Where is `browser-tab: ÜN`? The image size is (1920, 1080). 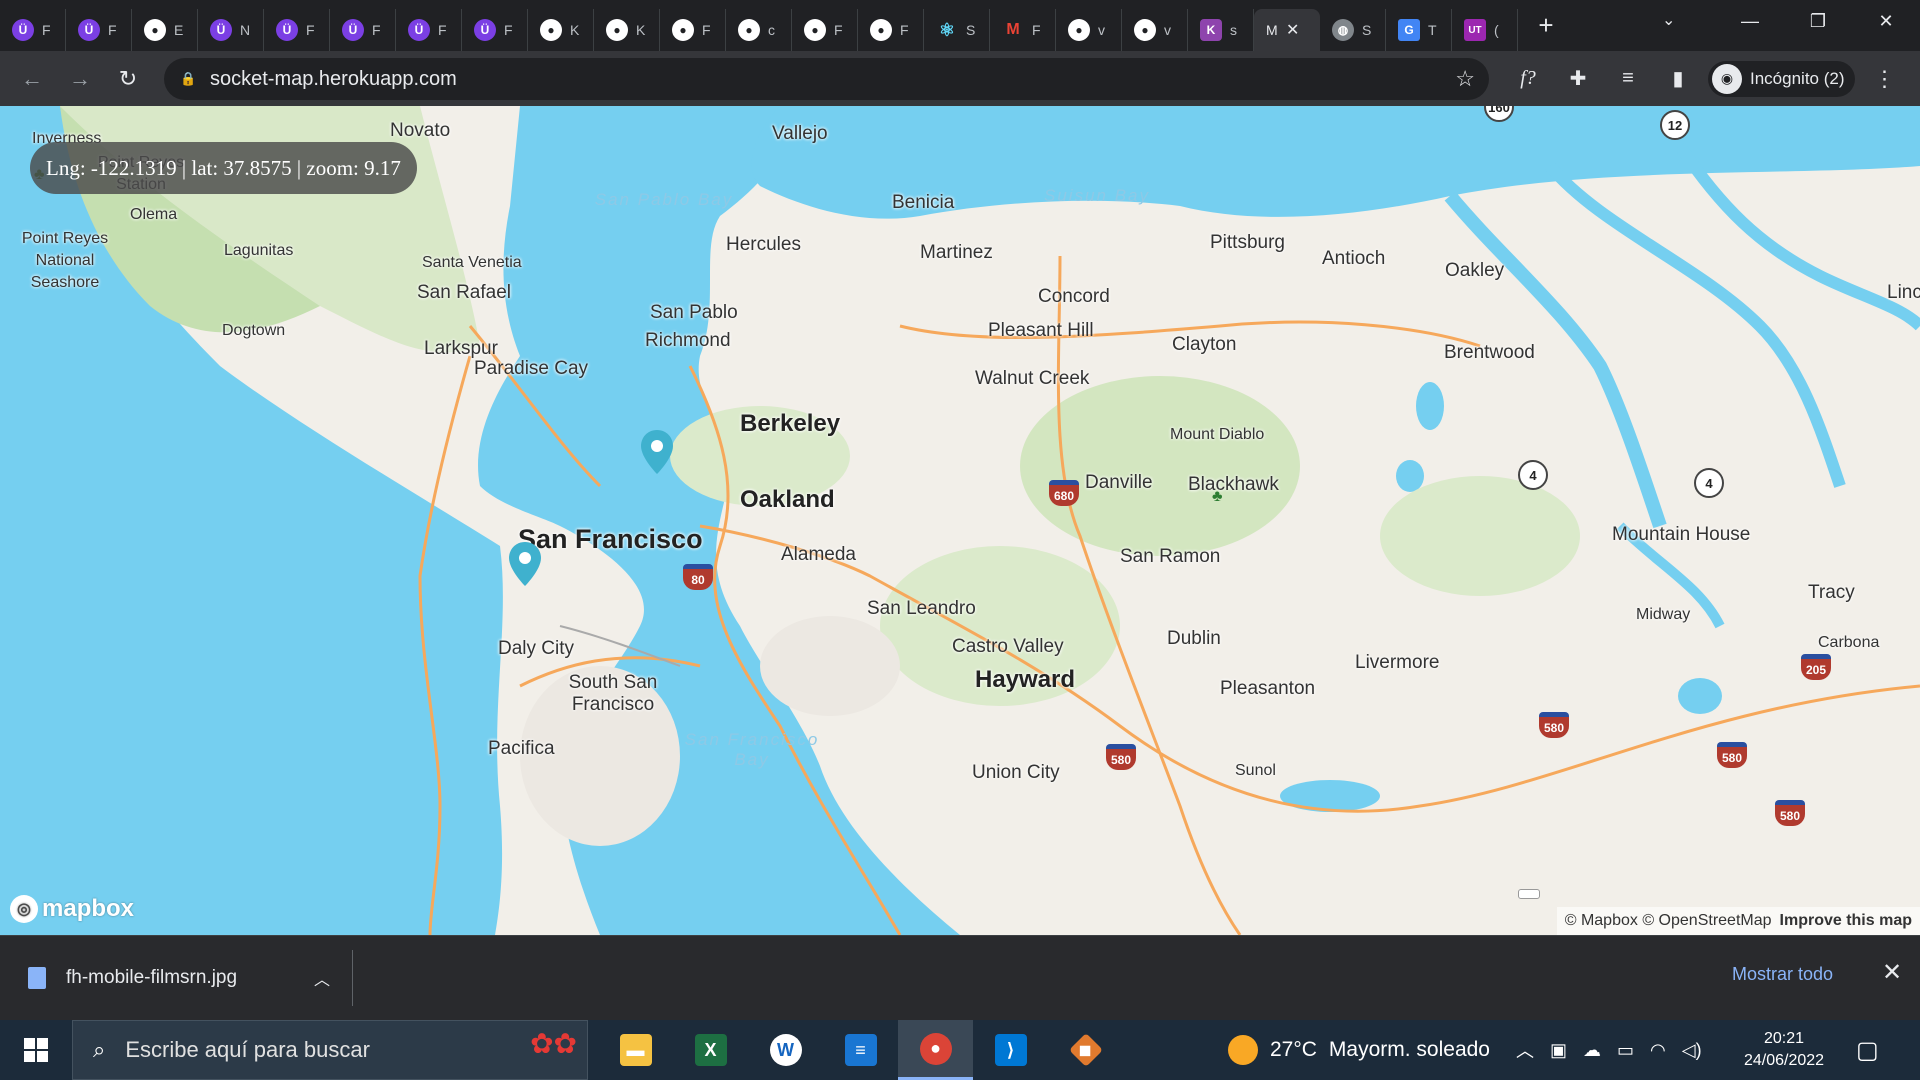 browser-tab: ÜN is located at coordinates (231, 30).